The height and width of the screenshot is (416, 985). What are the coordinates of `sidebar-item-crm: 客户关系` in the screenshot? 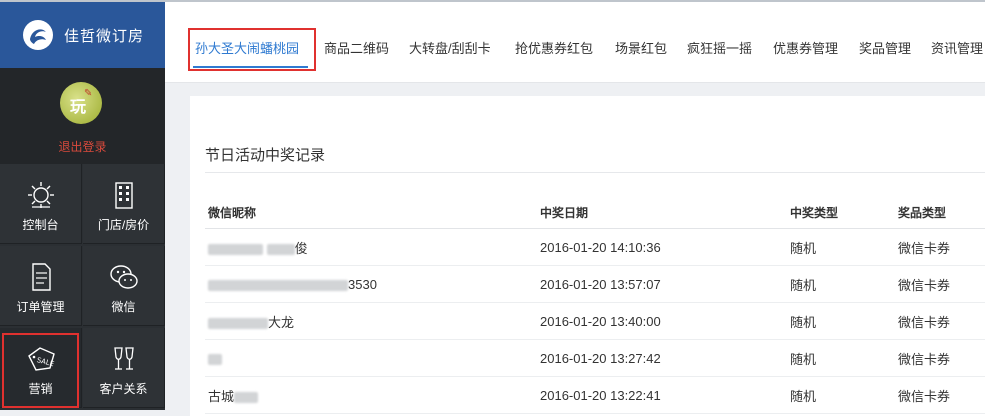 It's located at (124, 368).